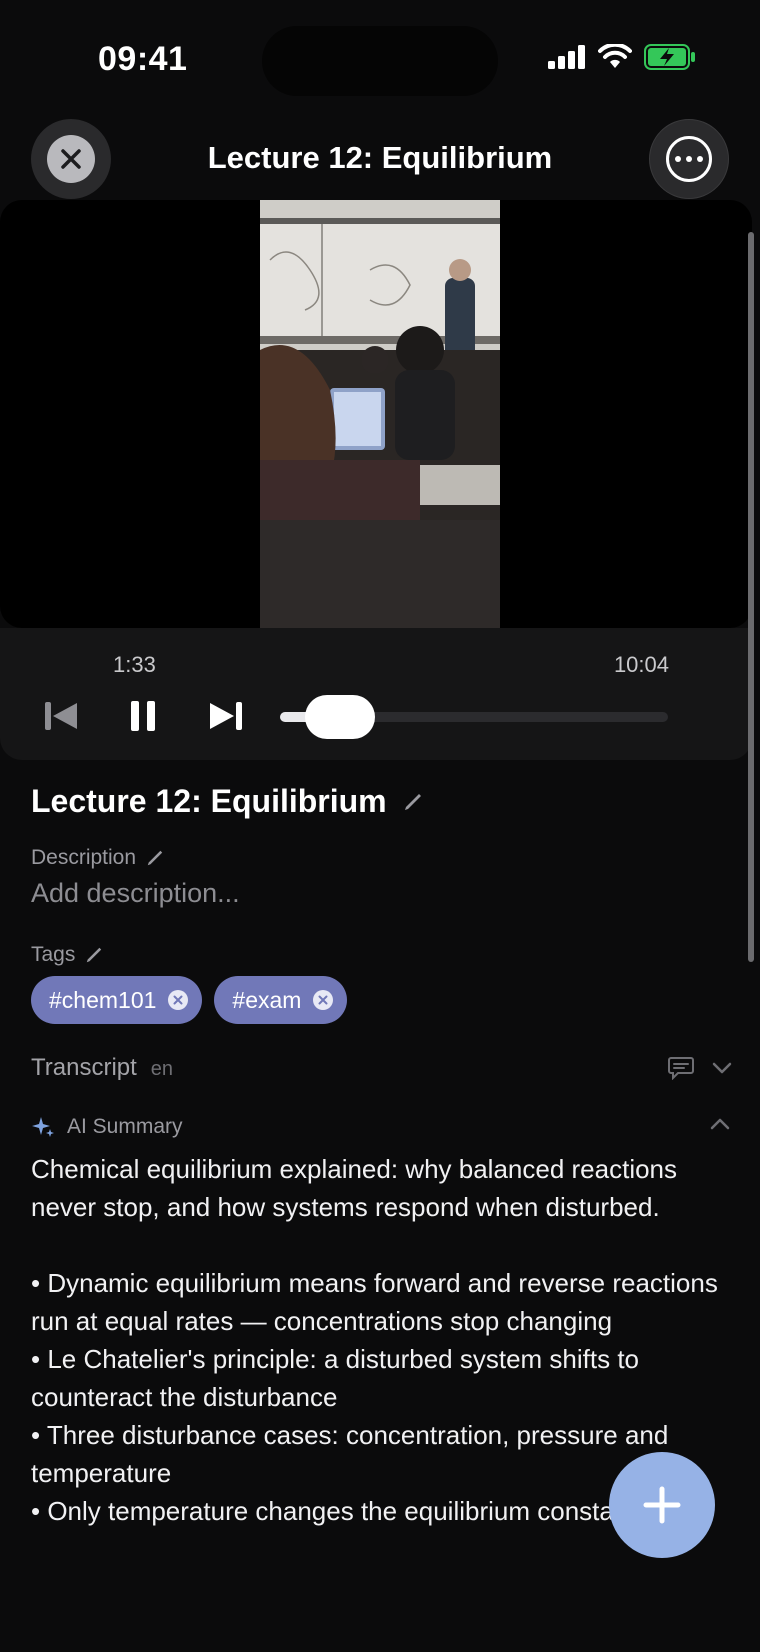 The width and height of the screenshot is (760, 1652). I want to click on more-options-button, so click(689, 159).